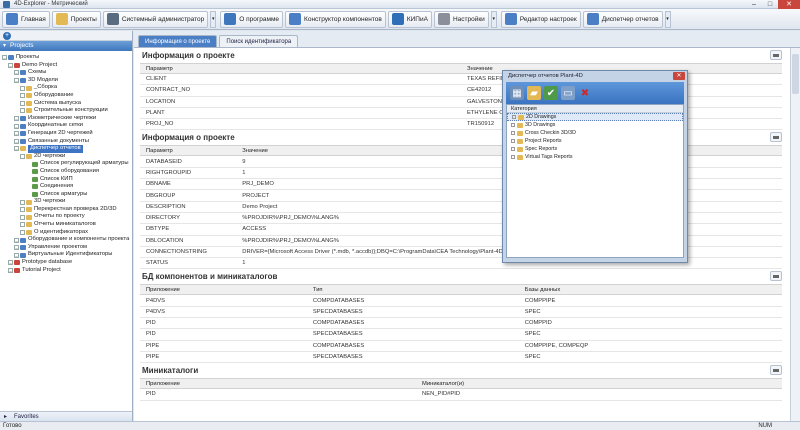 Image resolution: width=800 pixels, height=430 pixels. Describe the element at coordinates (155, 19) in the screenshot. I see `toolbar-button-3: Системный администратор` at that location.